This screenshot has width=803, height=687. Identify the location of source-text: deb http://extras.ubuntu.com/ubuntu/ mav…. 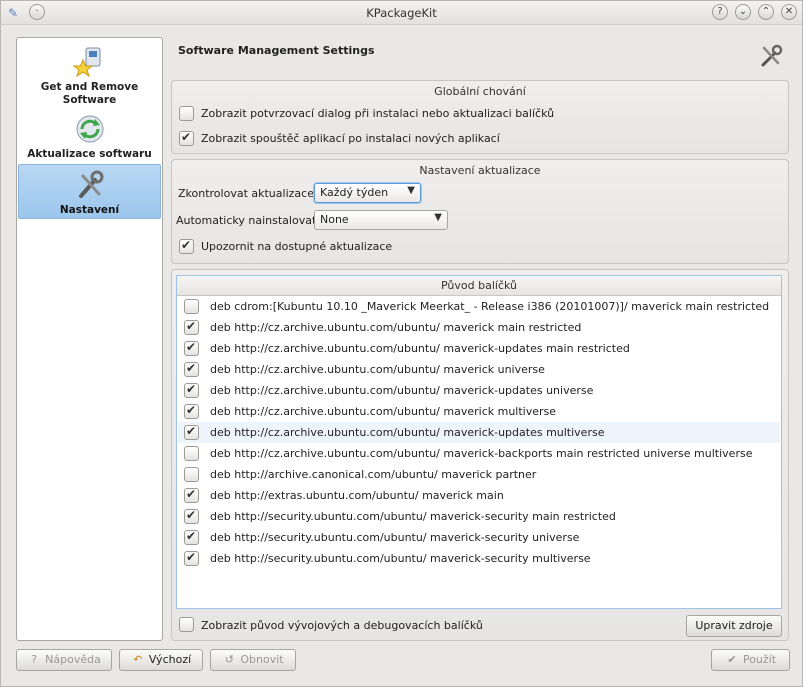
(357, 495).